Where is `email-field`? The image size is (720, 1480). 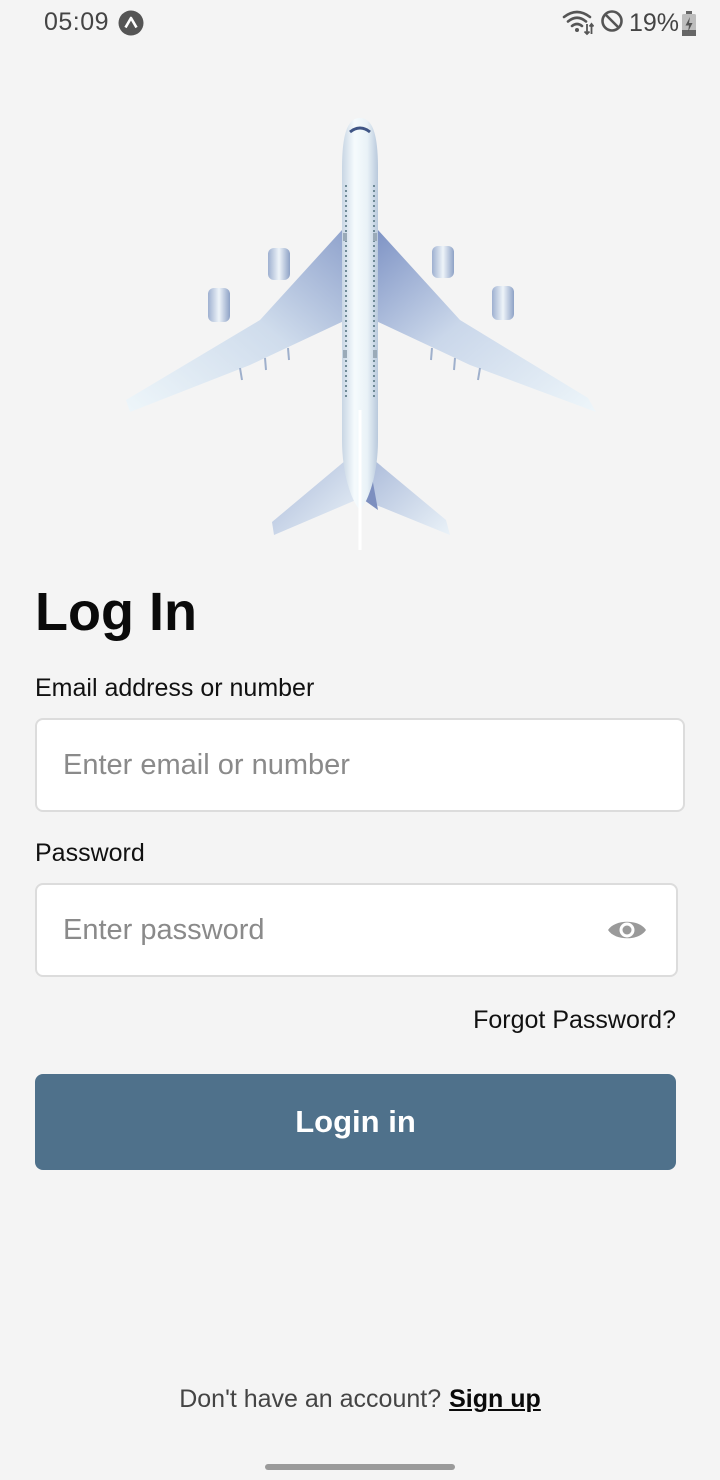
email-field is located at coordinates (360, 765).